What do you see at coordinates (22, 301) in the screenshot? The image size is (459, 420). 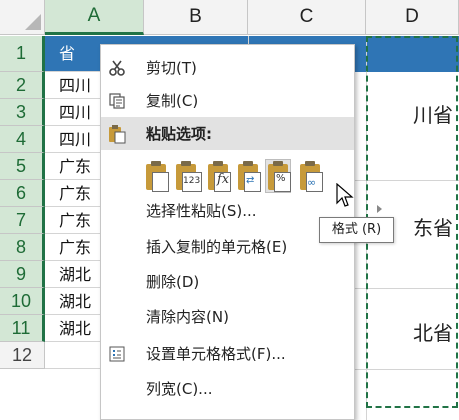 I see `row-header-10: 10` at bounding box center [22, 301].